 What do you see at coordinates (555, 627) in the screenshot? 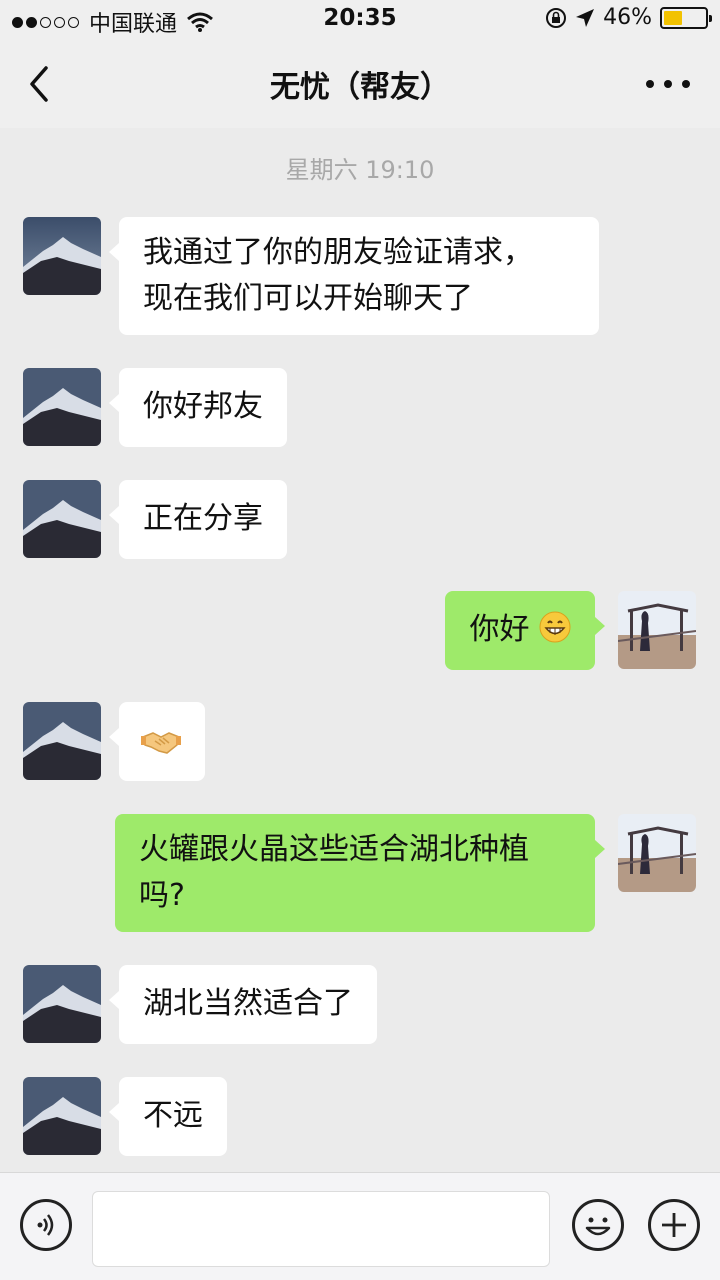
I see `grinning-face-emoji` at bounding box center [555, 627].